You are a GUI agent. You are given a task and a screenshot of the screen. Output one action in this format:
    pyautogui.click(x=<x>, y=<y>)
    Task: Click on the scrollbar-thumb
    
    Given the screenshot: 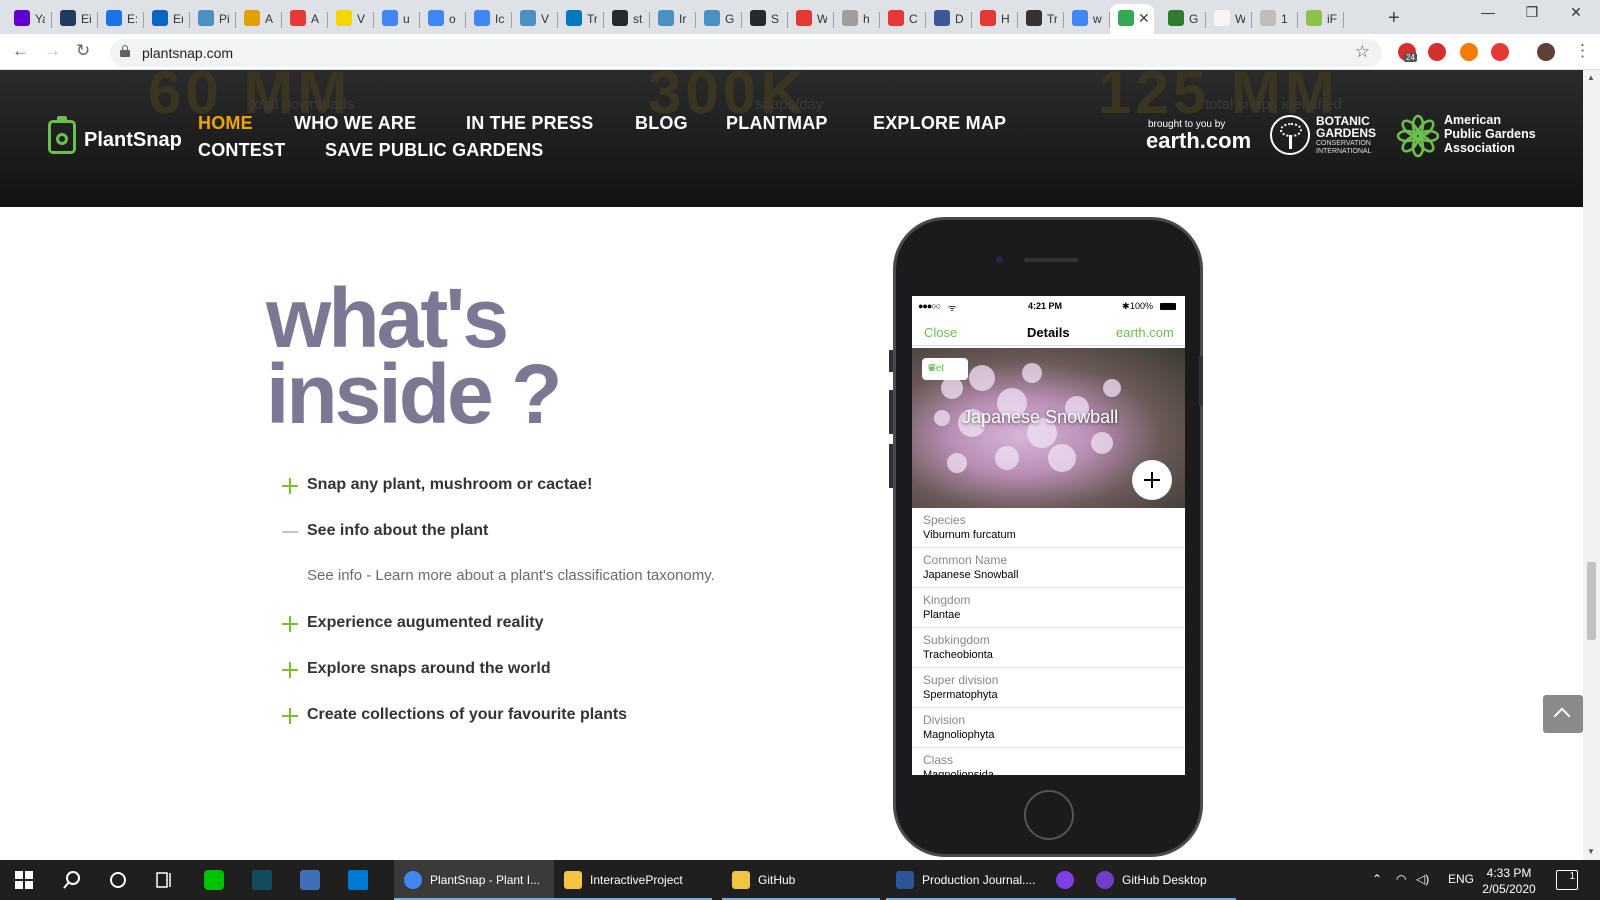 What is the action you would take?
    pyautogui.click(x=1591, y=601)
    